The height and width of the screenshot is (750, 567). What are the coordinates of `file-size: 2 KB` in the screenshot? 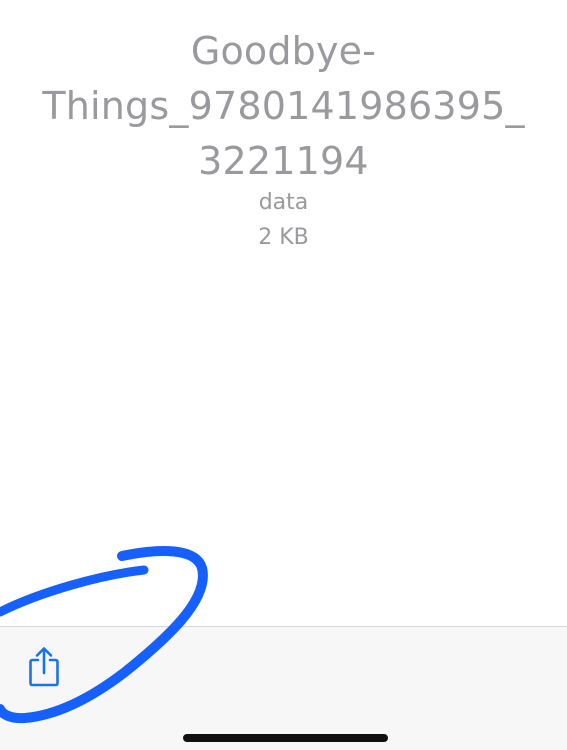 It's located at (283, 237).